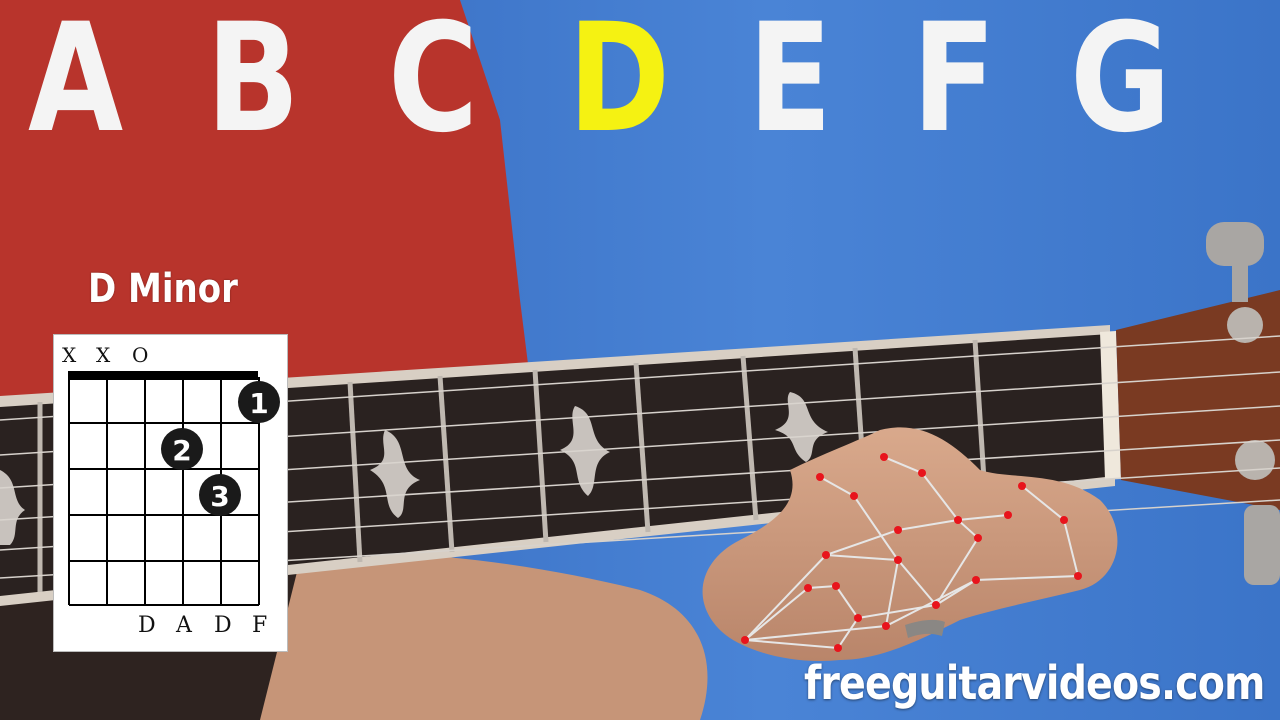 The width and height of the screenshot is (1280, 720). Describe the element at coordinates (184, 625) in the screenshot. I see `string-note: A` at that location.